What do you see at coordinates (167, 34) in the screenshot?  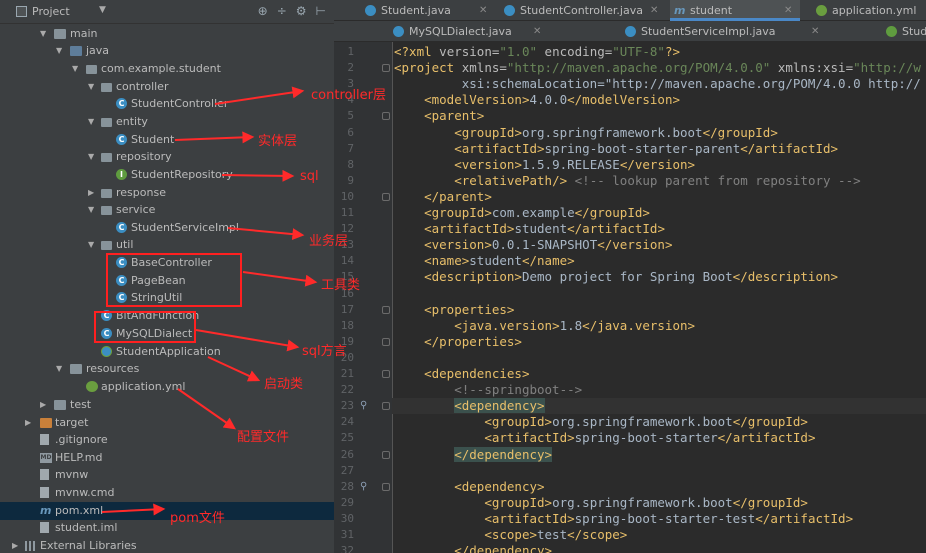 I see `tree-item-main: ▼ main` at bounding box center [167, 34].